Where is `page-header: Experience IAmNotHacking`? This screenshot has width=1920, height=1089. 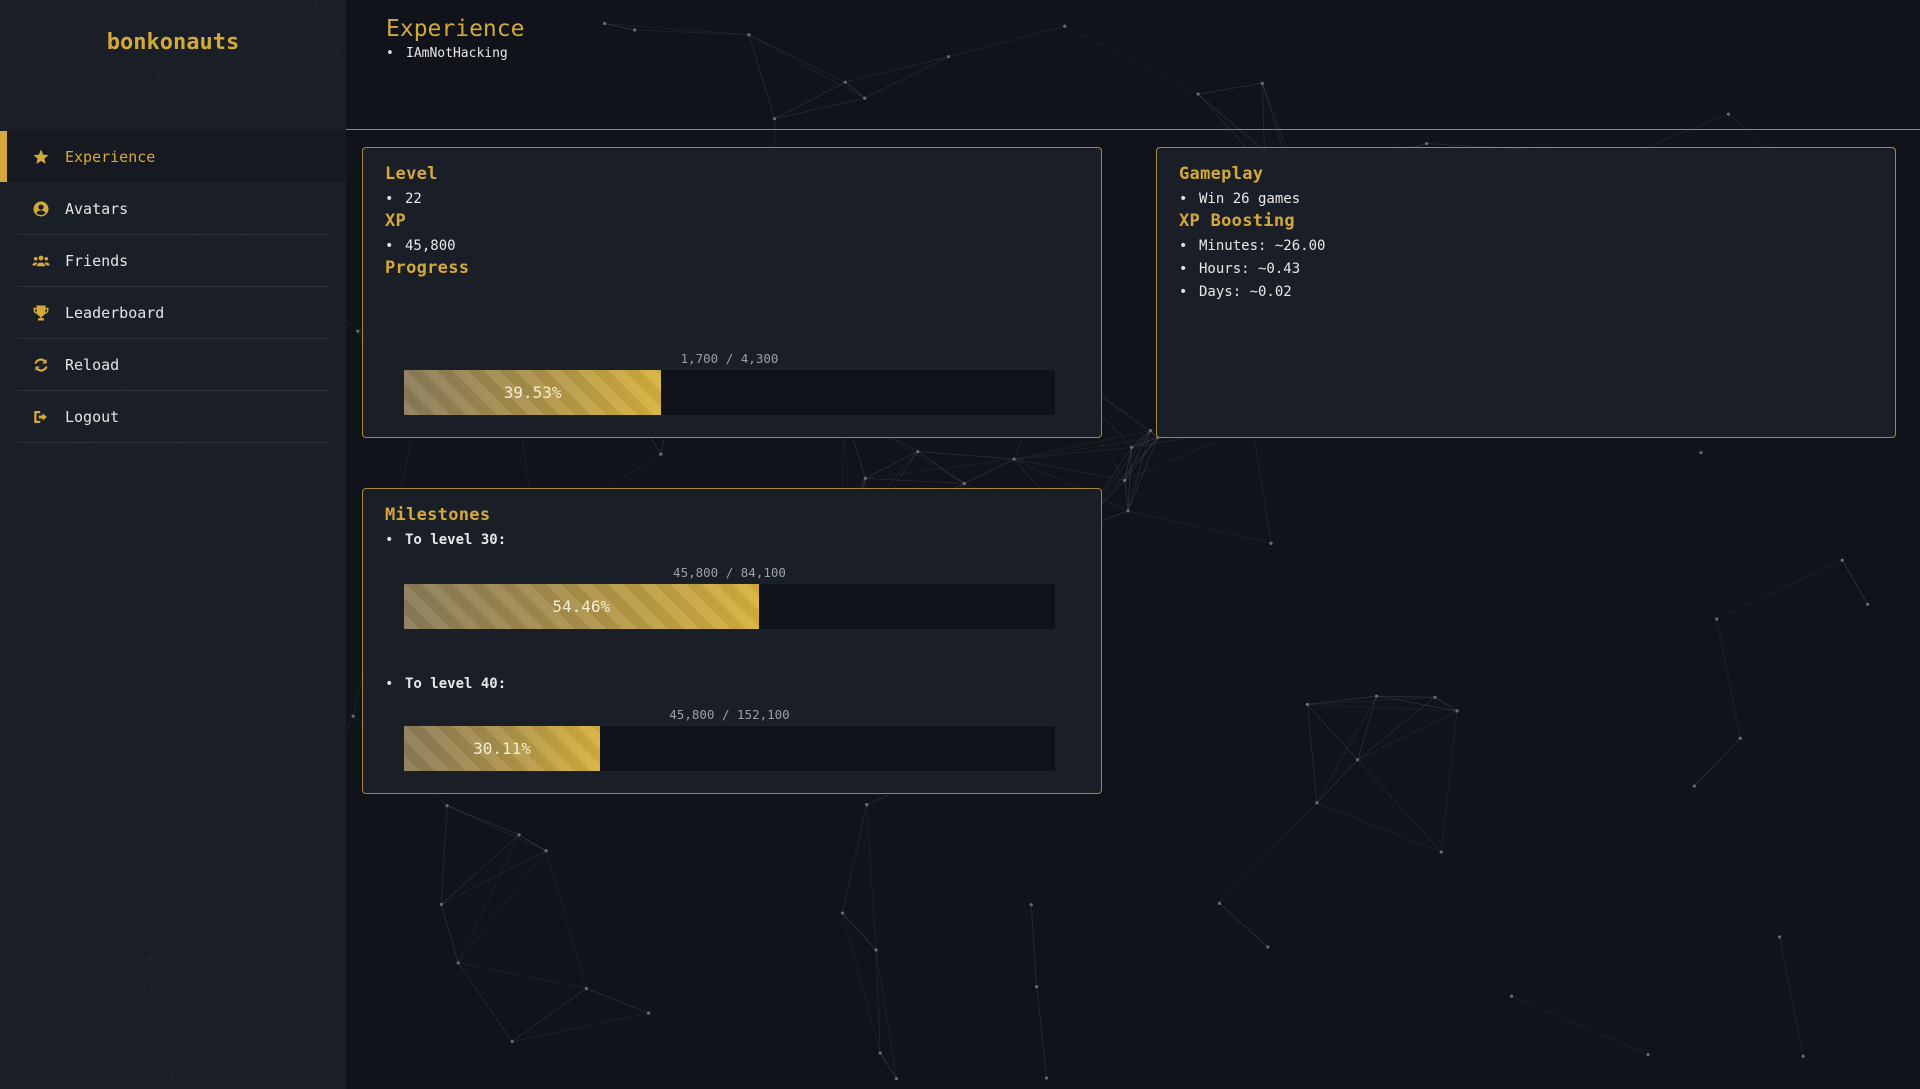 page-header: Experience IAmNotHacking is located at coordinates (1133, 65).